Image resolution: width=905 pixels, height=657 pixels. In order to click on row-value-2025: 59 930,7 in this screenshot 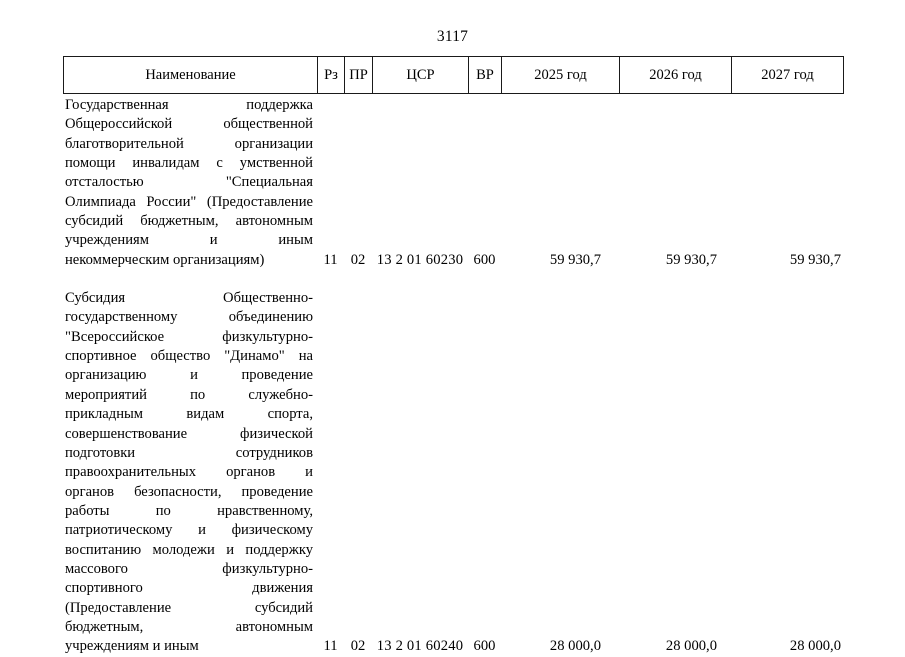, I will do `click(575, 259)`.